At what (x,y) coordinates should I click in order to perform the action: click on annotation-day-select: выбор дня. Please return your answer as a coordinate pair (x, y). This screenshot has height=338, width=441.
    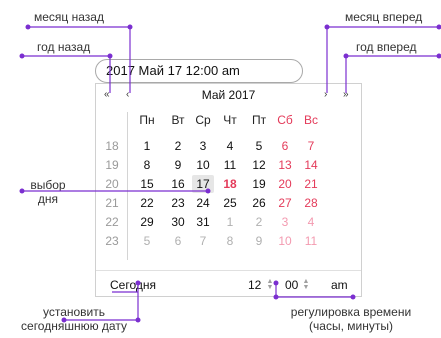
    Looking at the image, I should click on (48, 192).